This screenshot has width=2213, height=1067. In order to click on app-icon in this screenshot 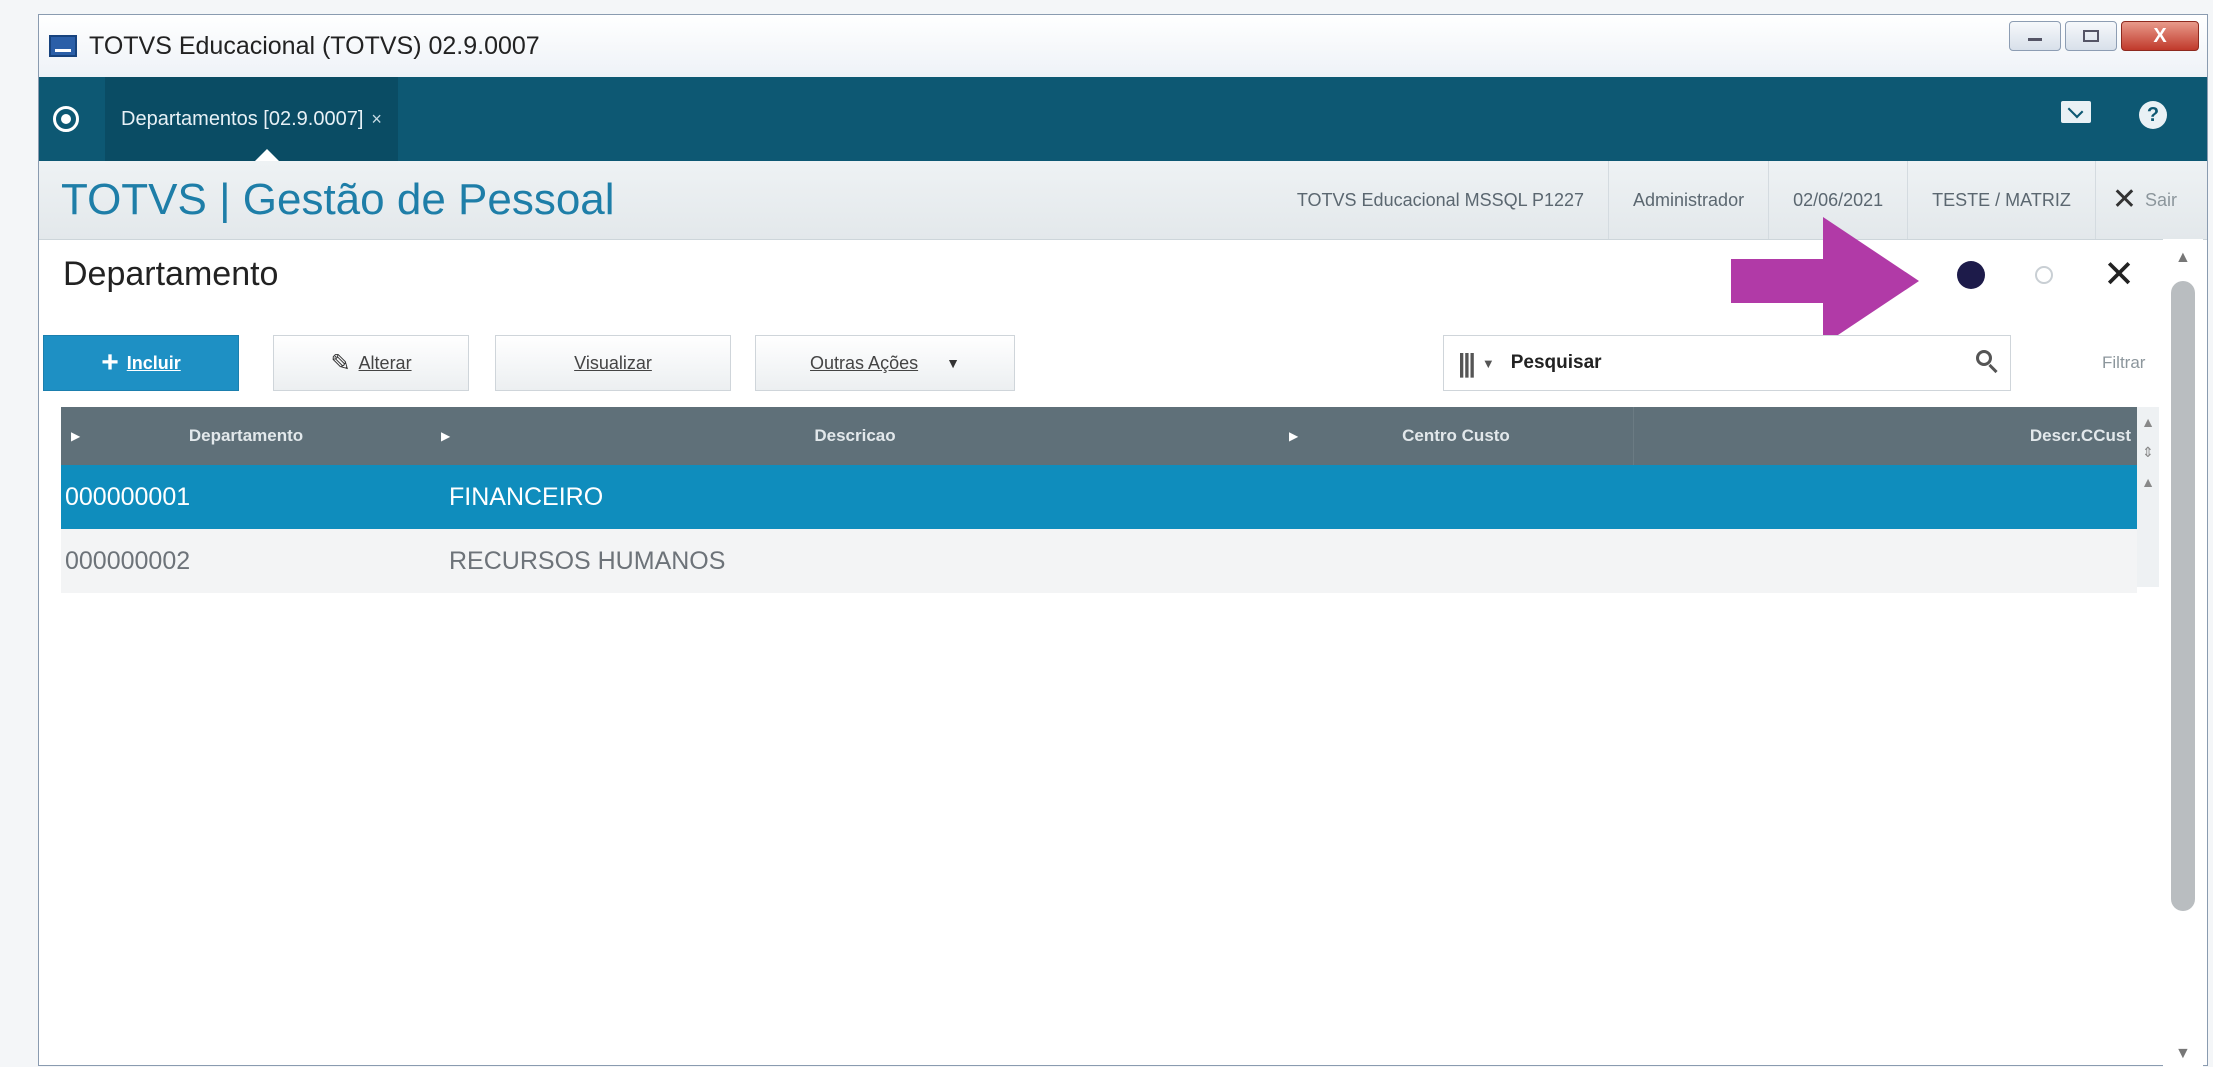, I will do `click(63, 46)`.